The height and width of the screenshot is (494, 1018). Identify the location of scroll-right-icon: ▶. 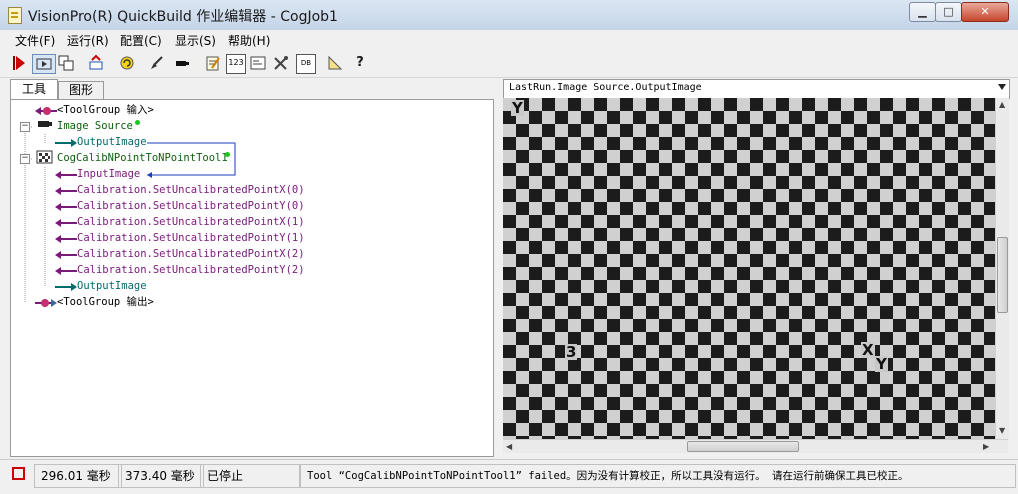
(986, 446).